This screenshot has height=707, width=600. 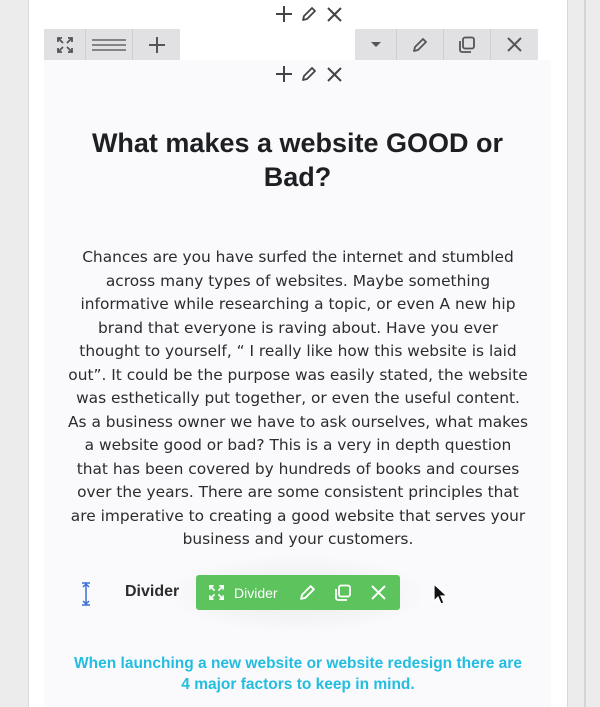 I want to click on add-column-button, so click(x=284, y=74).